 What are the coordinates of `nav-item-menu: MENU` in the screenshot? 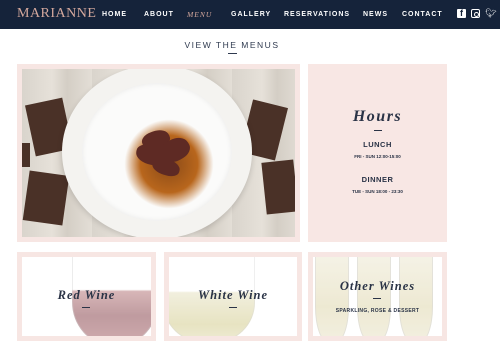 It's located at (199, 14).